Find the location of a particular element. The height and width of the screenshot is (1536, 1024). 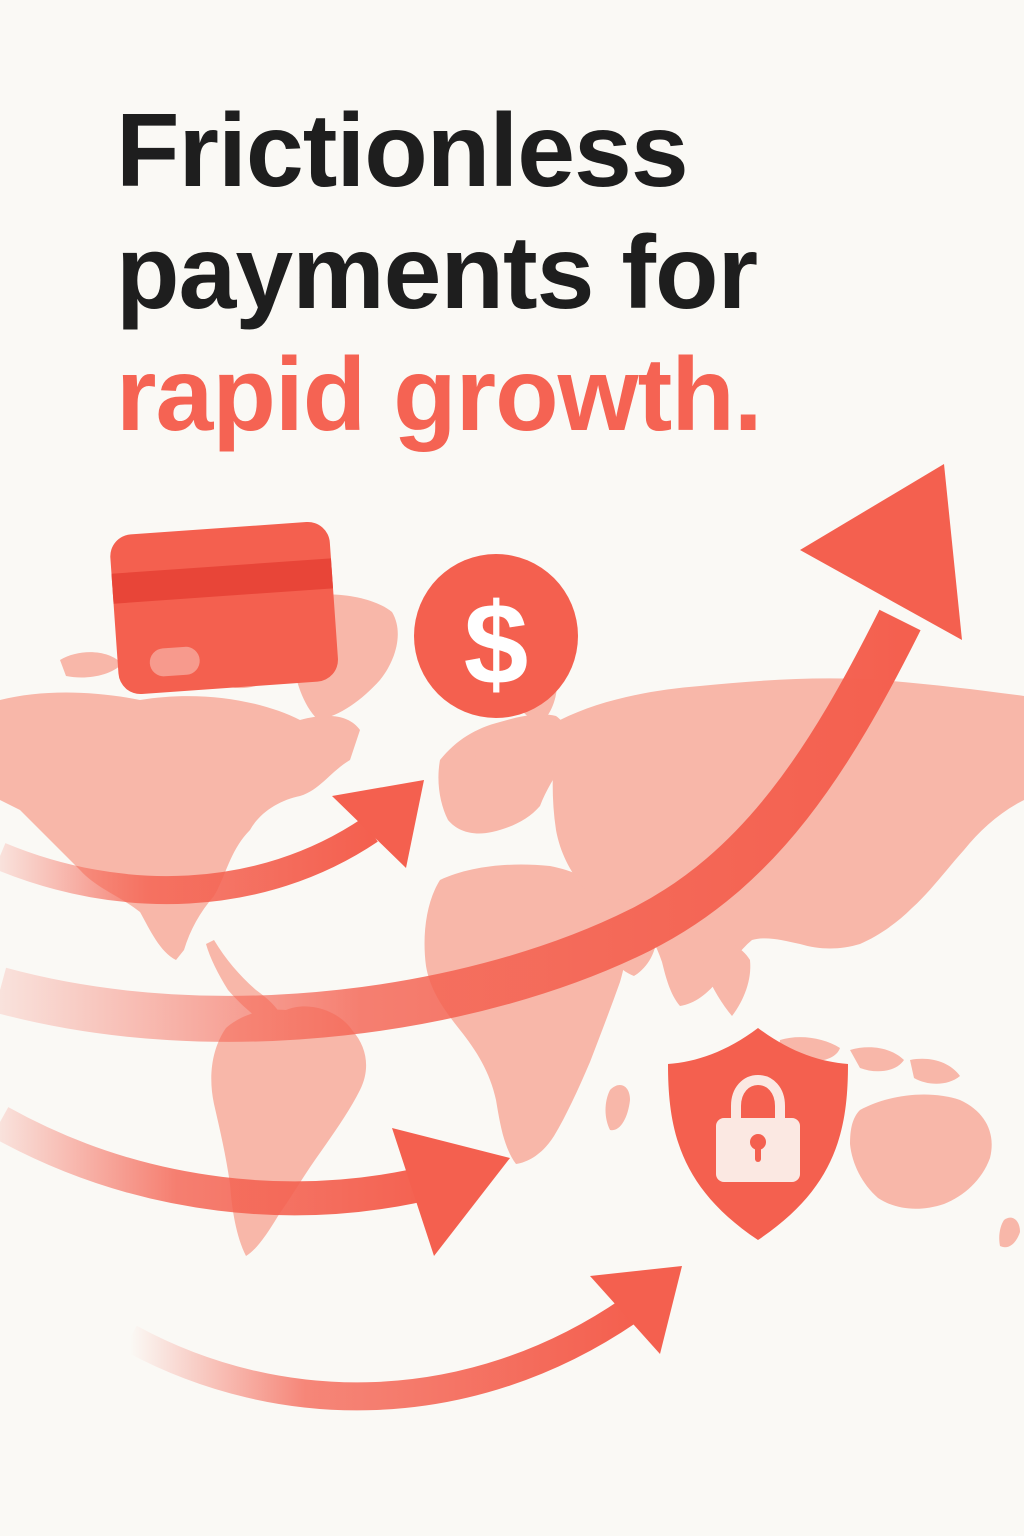

arrow-middle is located at coordinates (222, 1161).